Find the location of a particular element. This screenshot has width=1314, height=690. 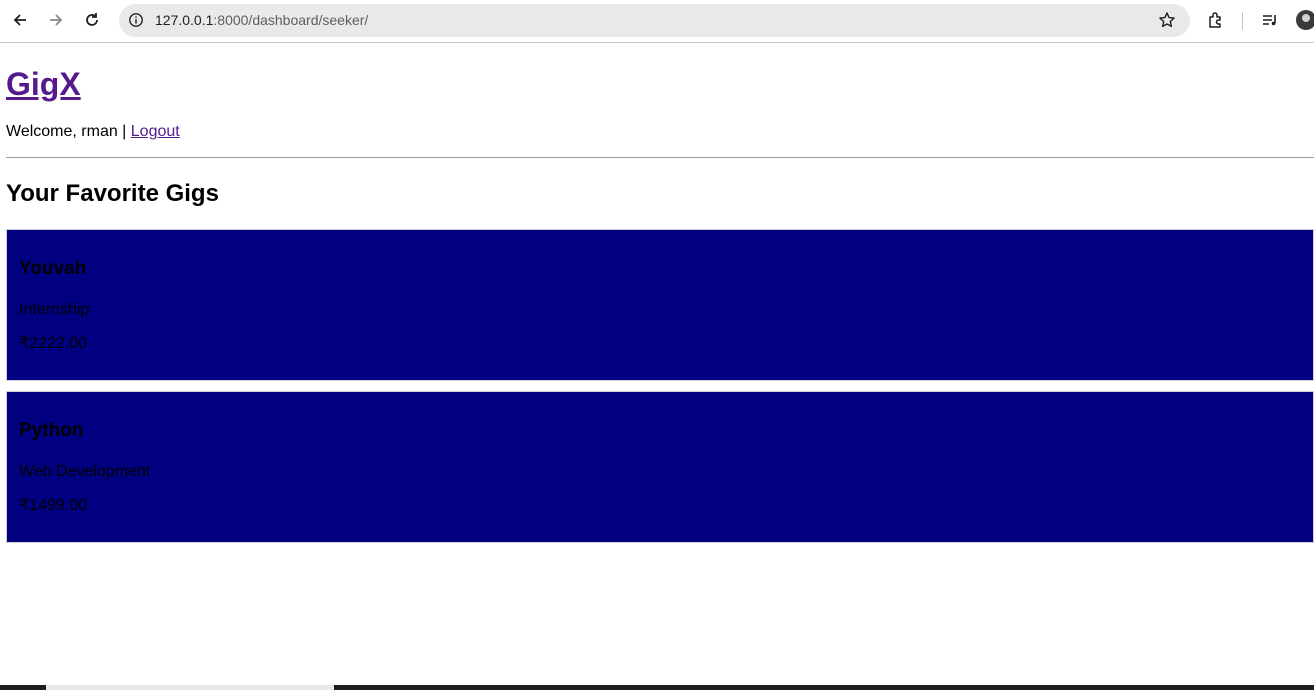

browser-toolbar: 127.0.0.1:8000/dashboard/seeker/ is located at coordinates (657, 21).